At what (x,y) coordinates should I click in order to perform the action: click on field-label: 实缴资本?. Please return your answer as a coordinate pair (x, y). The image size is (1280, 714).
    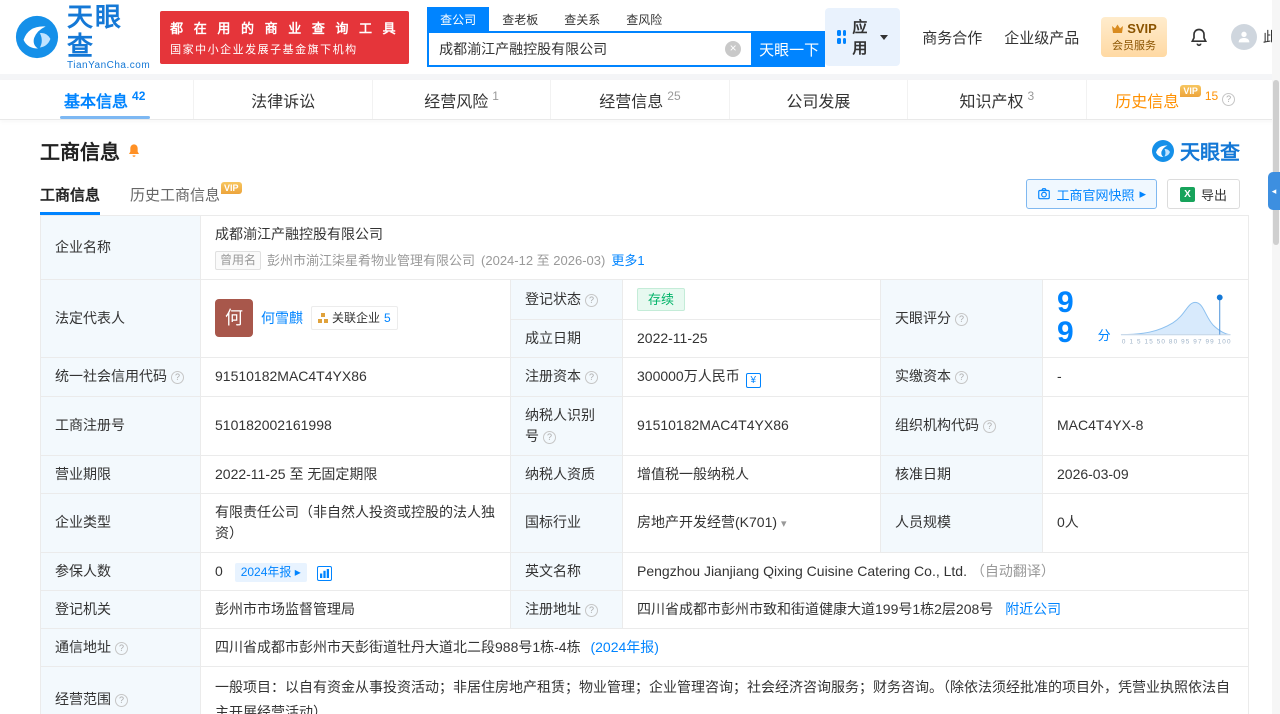
    Looking at the image, I should click on (961, 376).